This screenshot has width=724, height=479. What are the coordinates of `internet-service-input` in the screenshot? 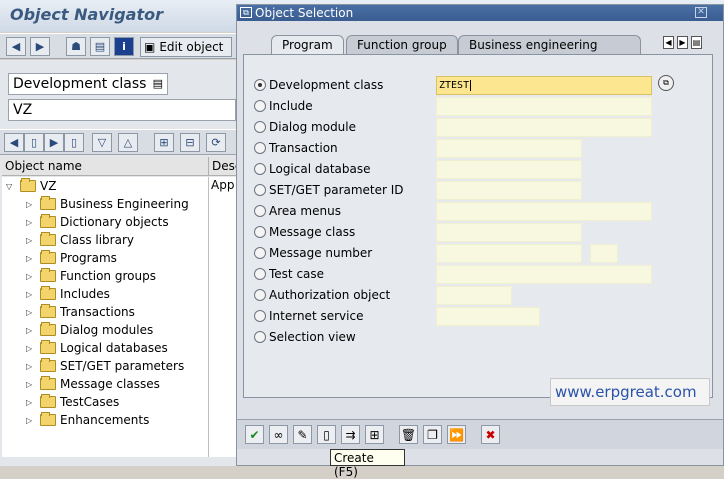 It's located at (488, 316).